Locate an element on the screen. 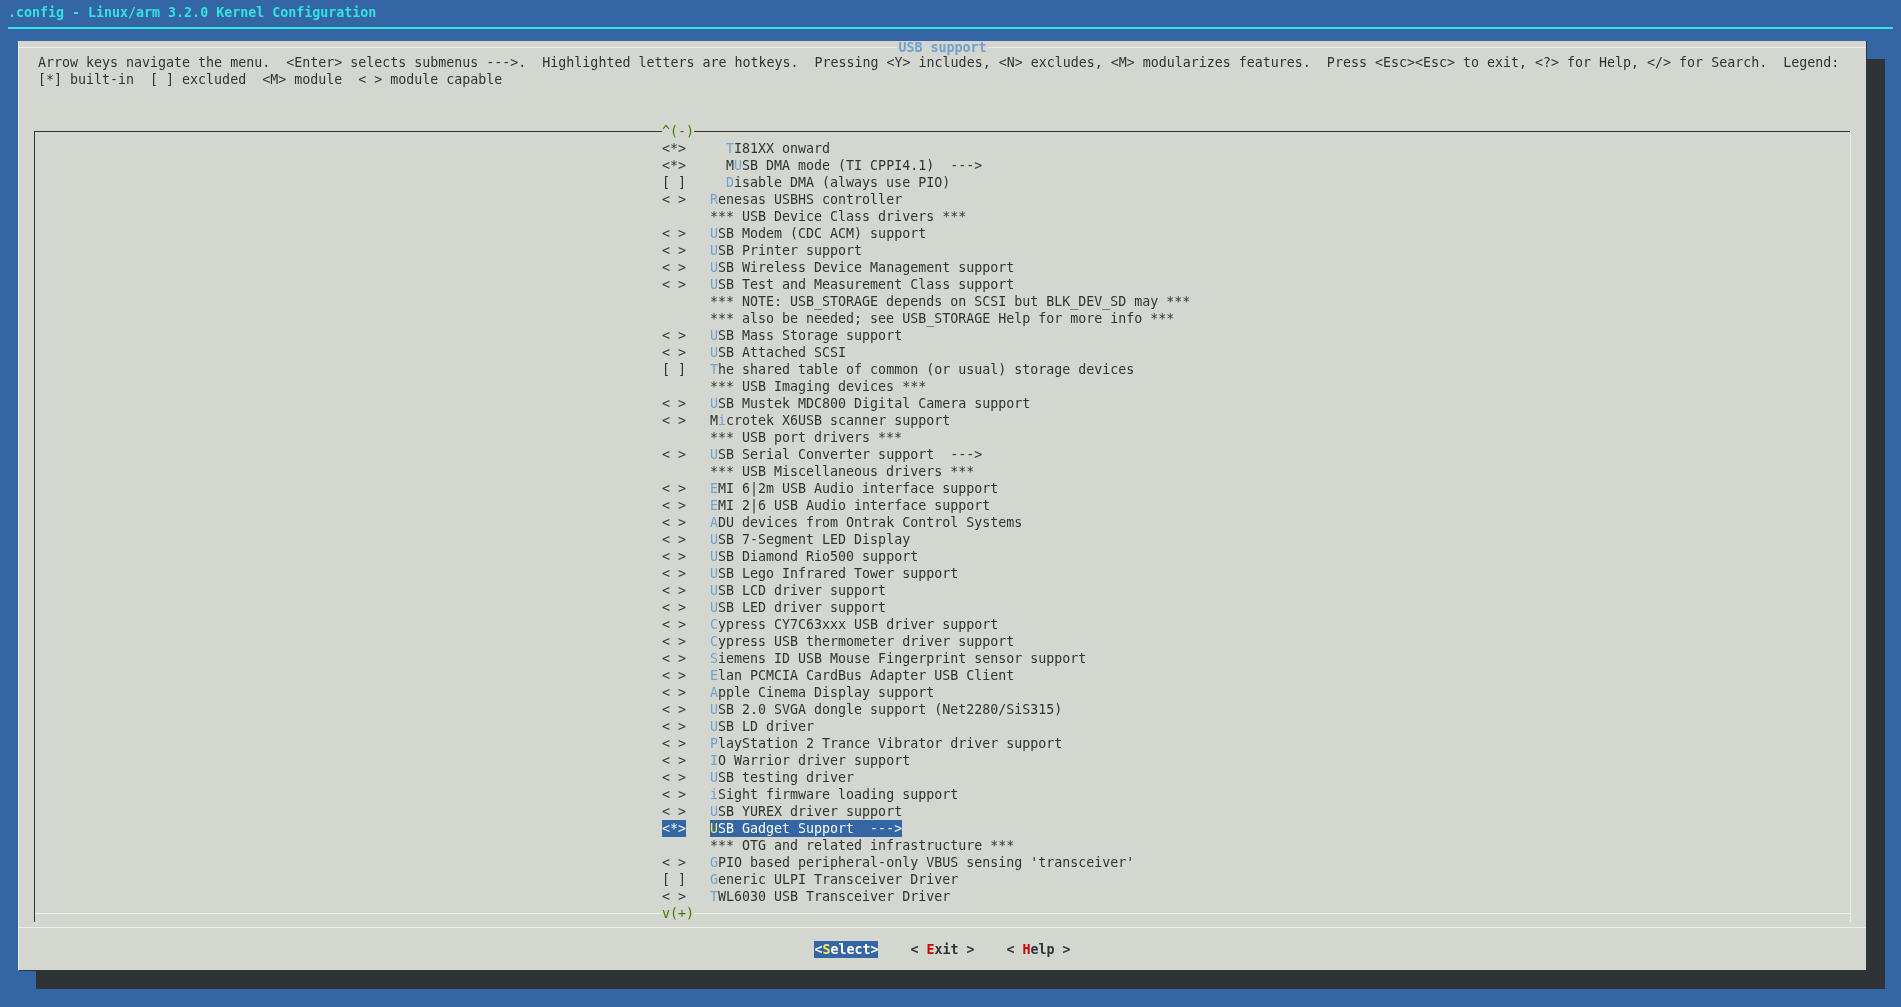 The width and height of the screenshot is (1901, 1007). menu-item: Generic ULPI Transceiver Driver is located at coordinates (834, 879).